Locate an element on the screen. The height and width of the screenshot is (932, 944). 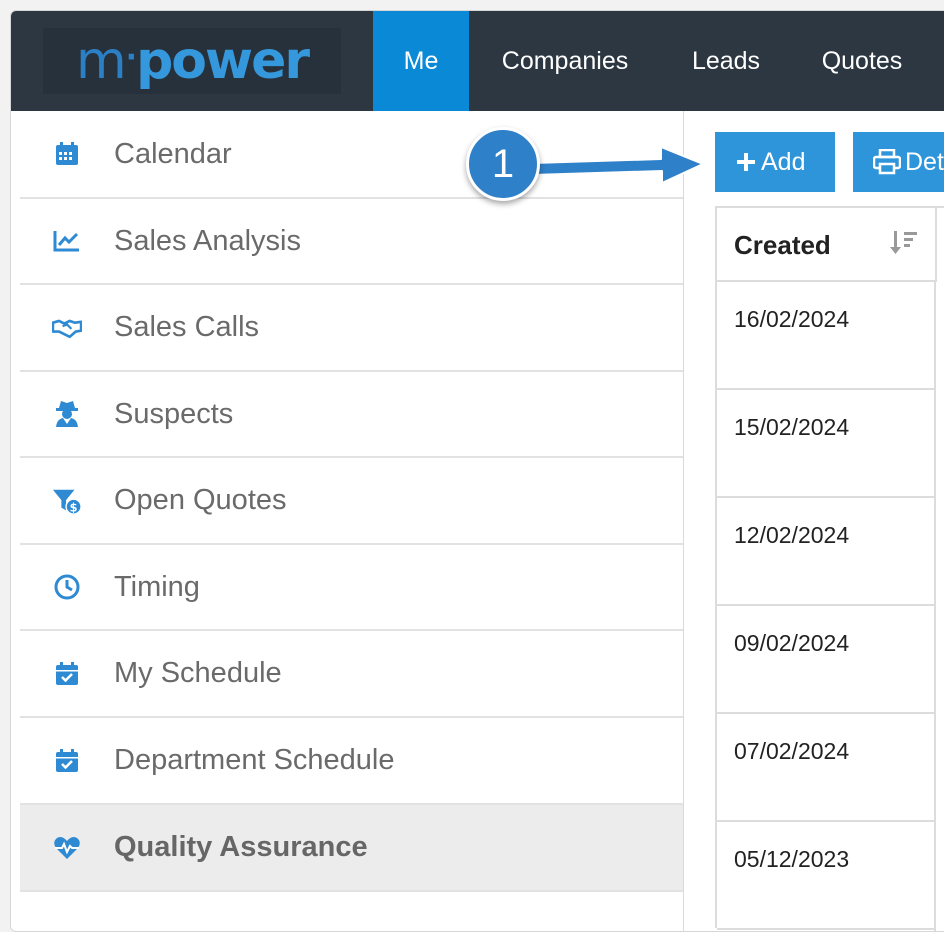
print-details-button: Det is located at coordinates (898, 162).